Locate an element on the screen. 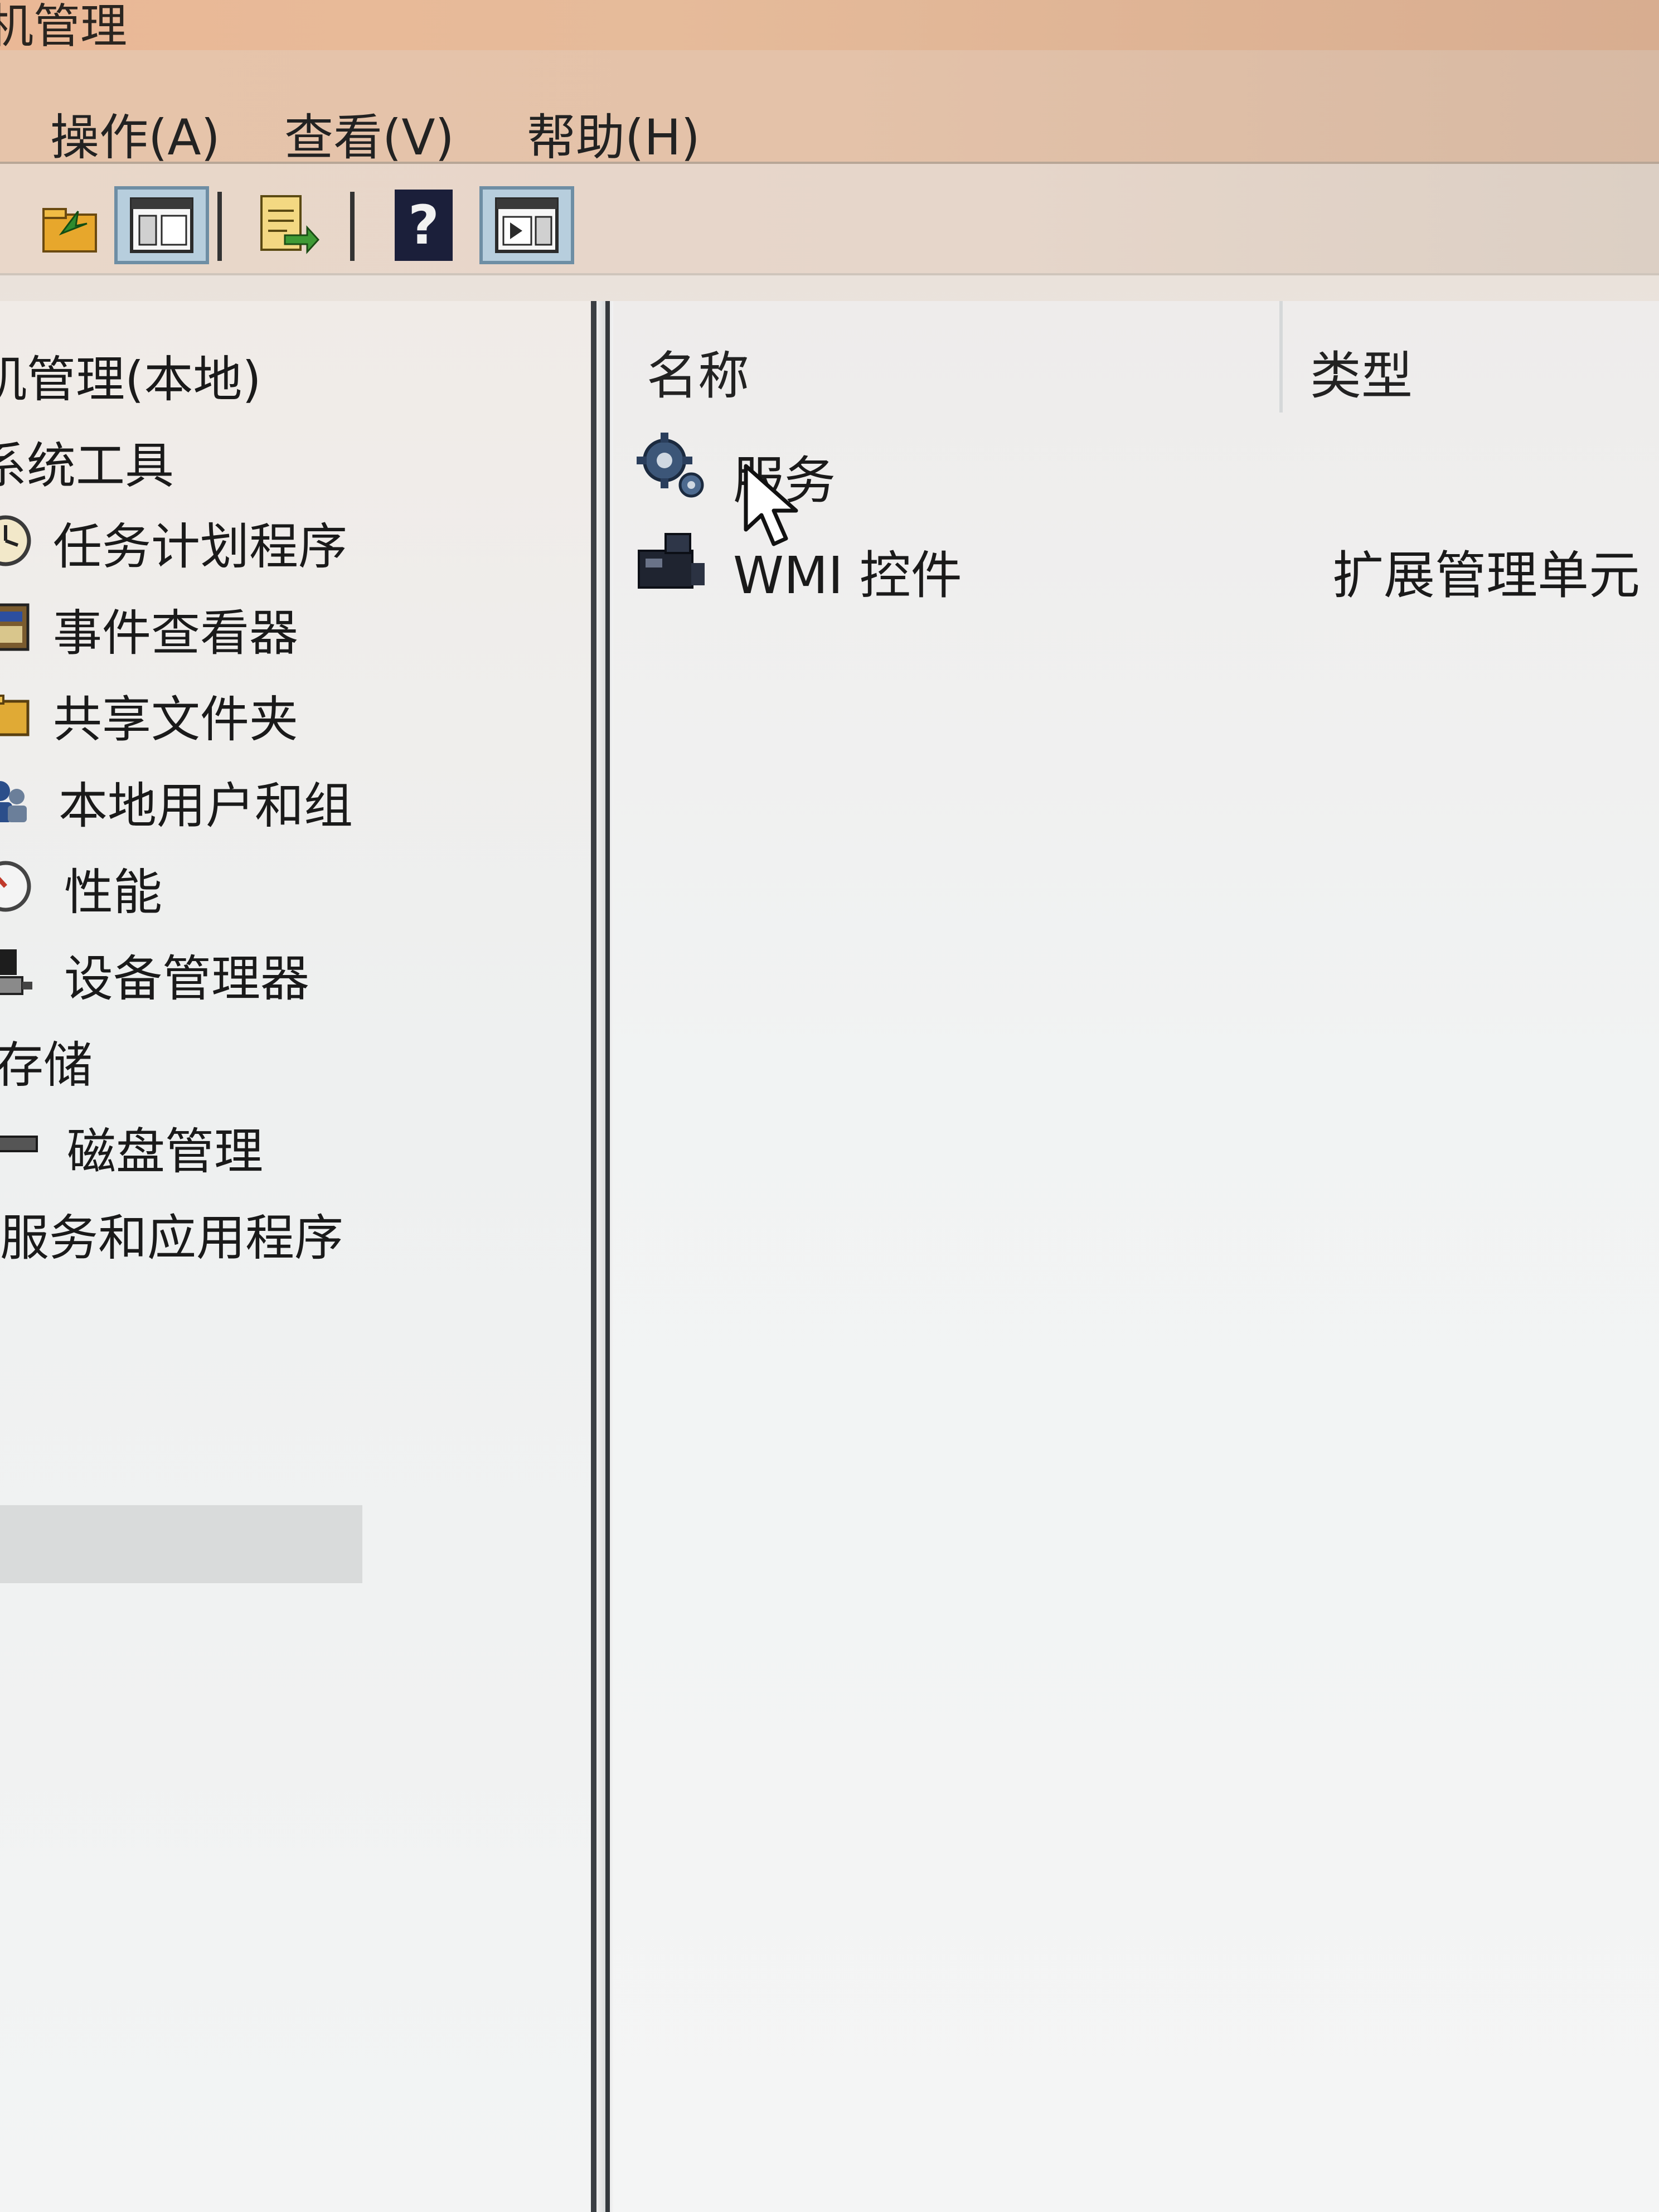 The width and height of the screenshot is (1659, 2212). help-button: ? is located at coordinates (423, 225).